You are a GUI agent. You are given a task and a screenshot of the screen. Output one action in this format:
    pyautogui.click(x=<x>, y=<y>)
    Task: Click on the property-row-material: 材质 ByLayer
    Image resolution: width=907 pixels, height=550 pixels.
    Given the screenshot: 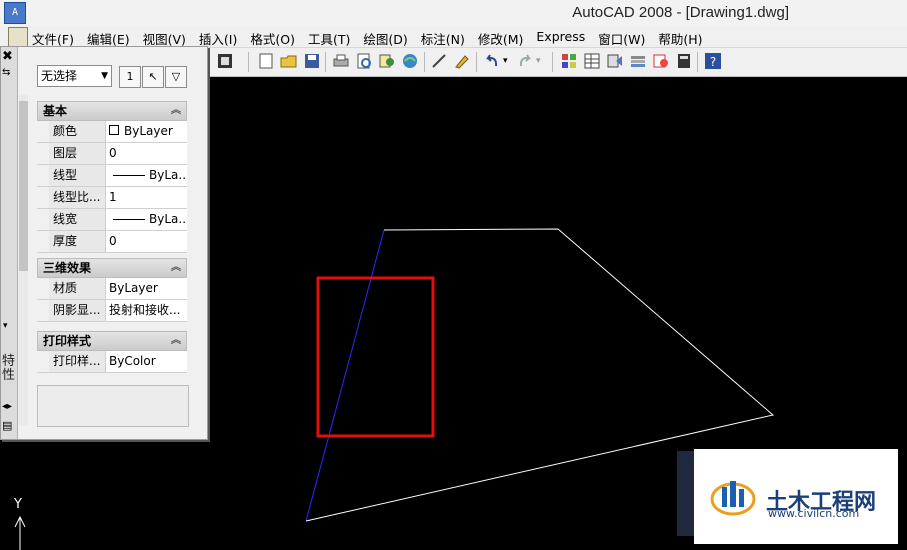 What is the action you would take?
    pyautogui.click(x=112, y=289)
    